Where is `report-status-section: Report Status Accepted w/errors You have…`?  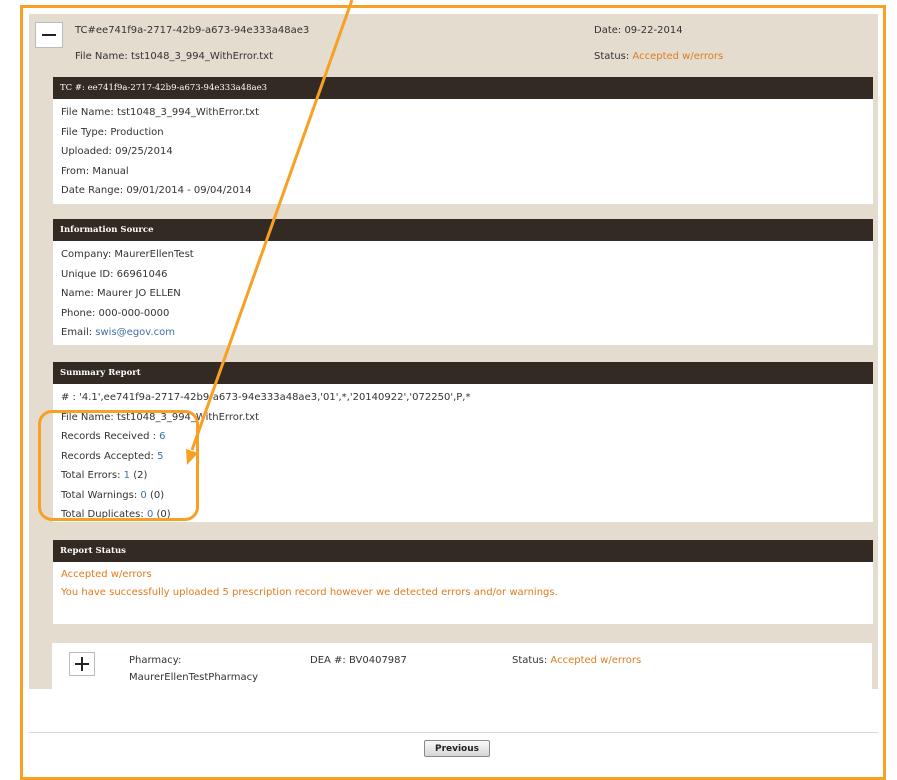
report-status-section: Report Status Accepted w/errors You have… is located at coordinates (463, 582).